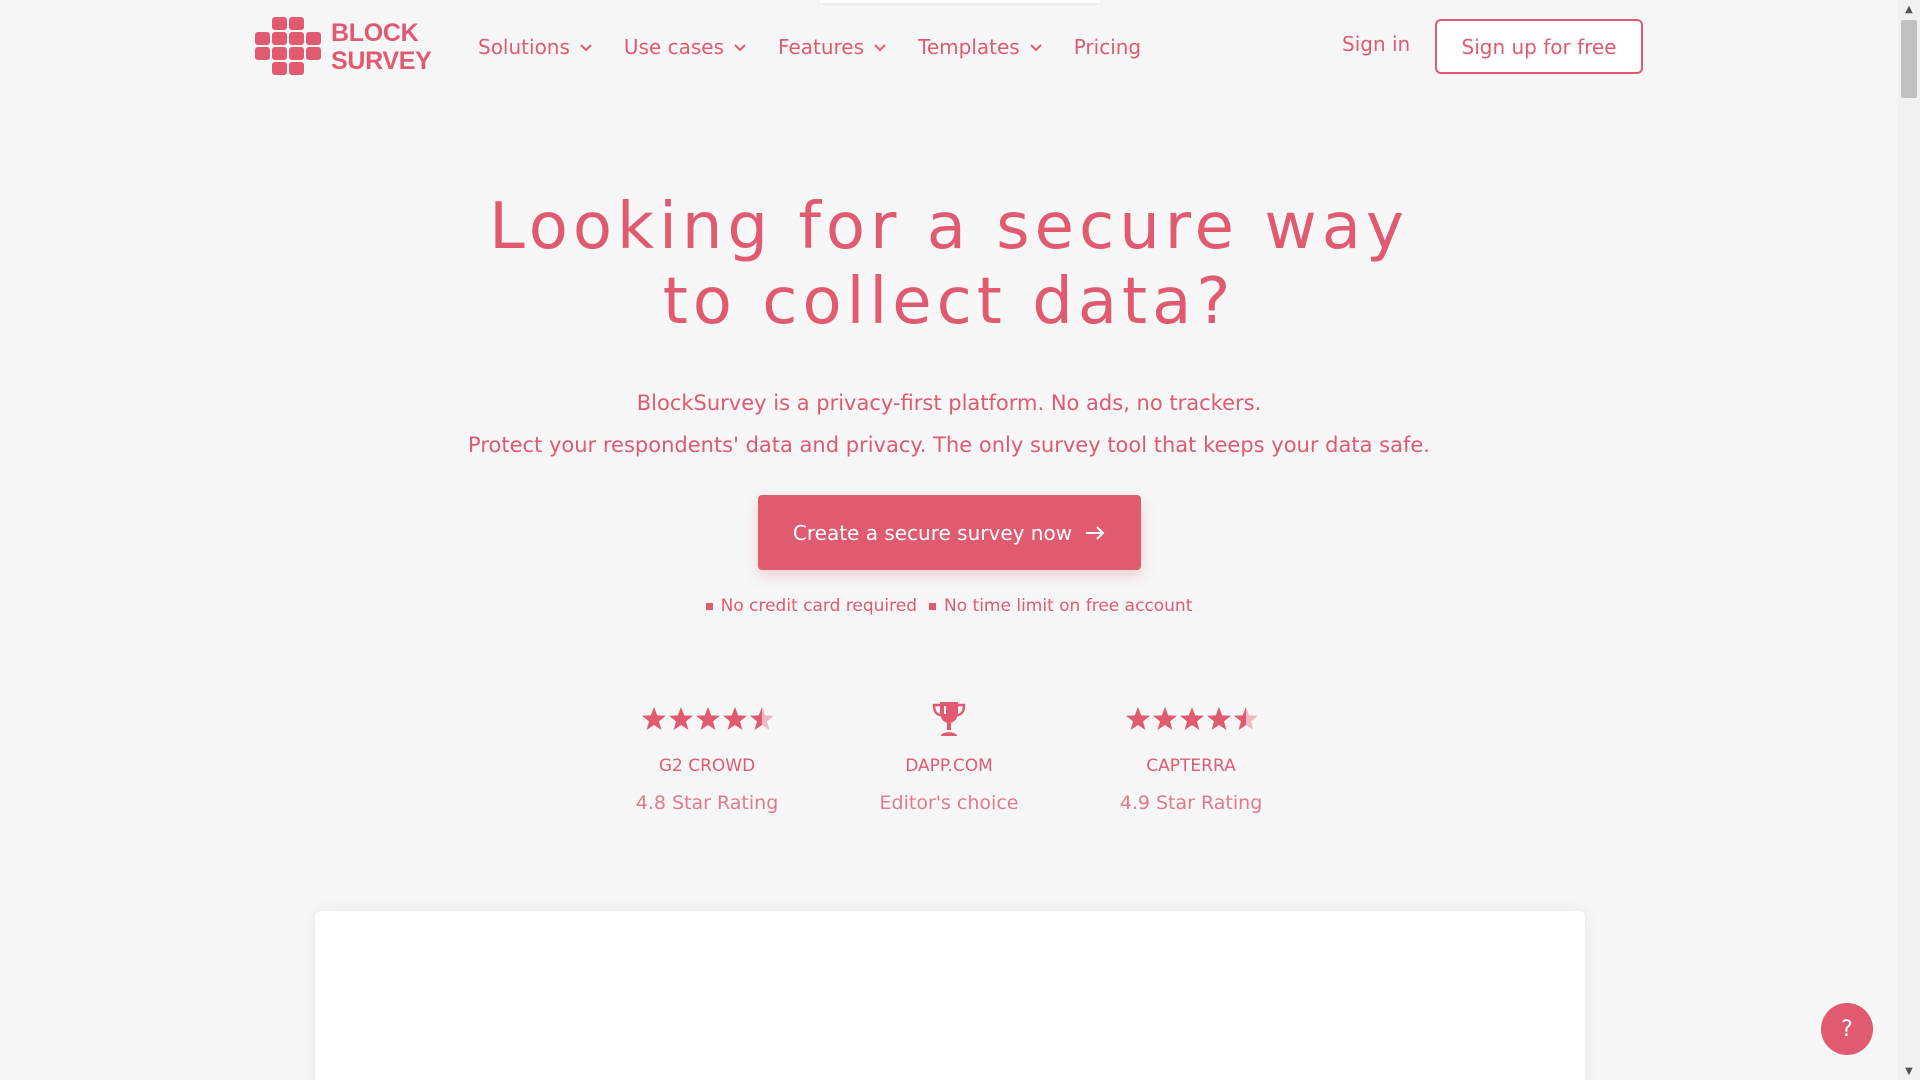 The height and width of the screenshot is (1080, 1920). I want to click on scroll-thumb, so click(1909, 59).